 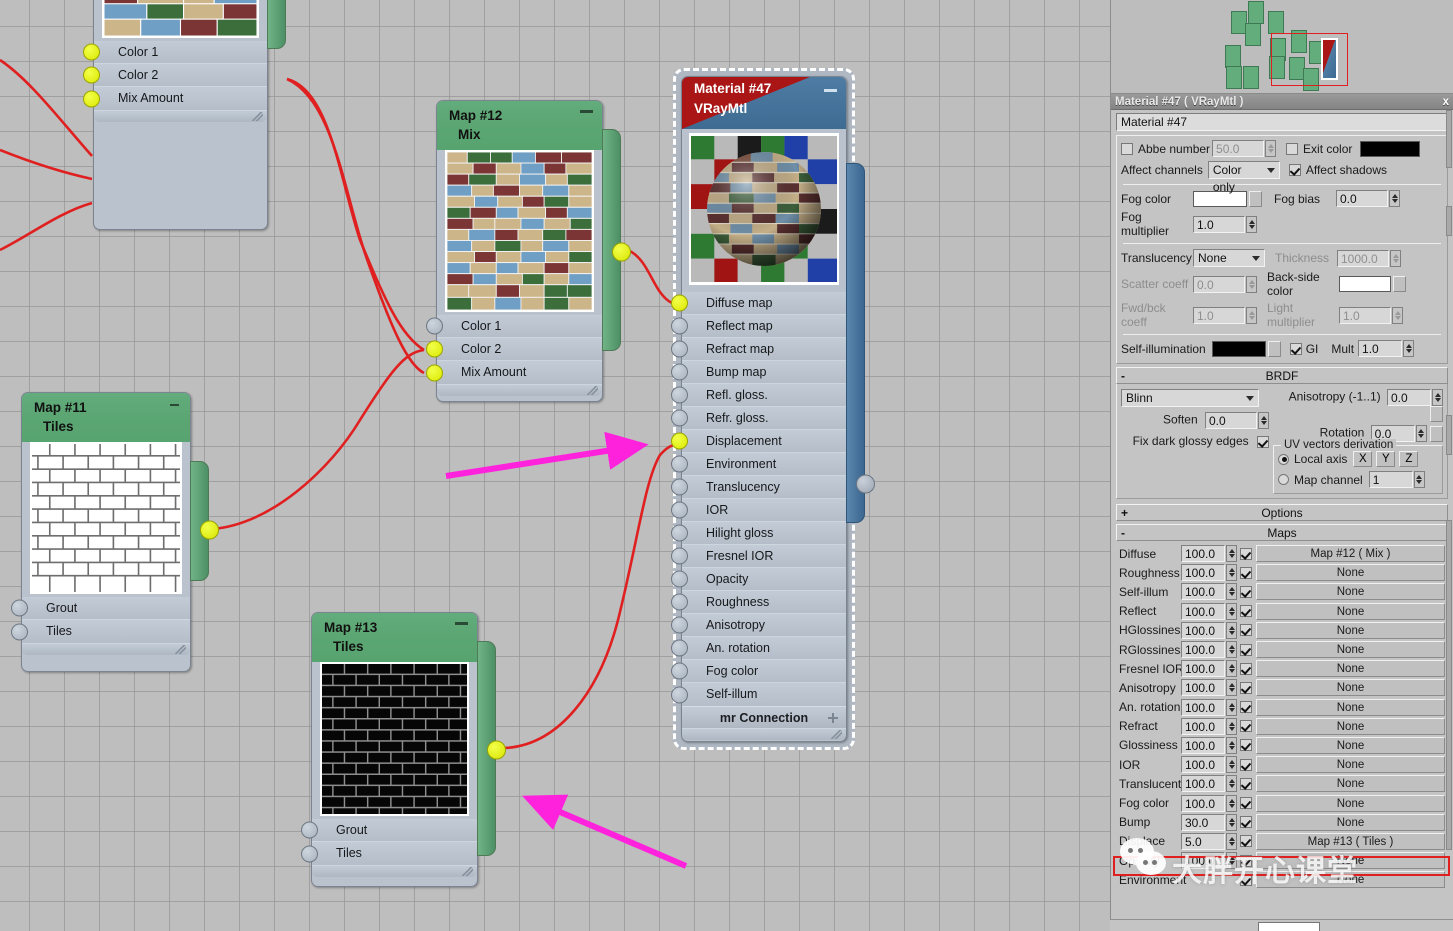 I want to click on socket-an-rotation: An. rotation, so click(x=758, y=648).